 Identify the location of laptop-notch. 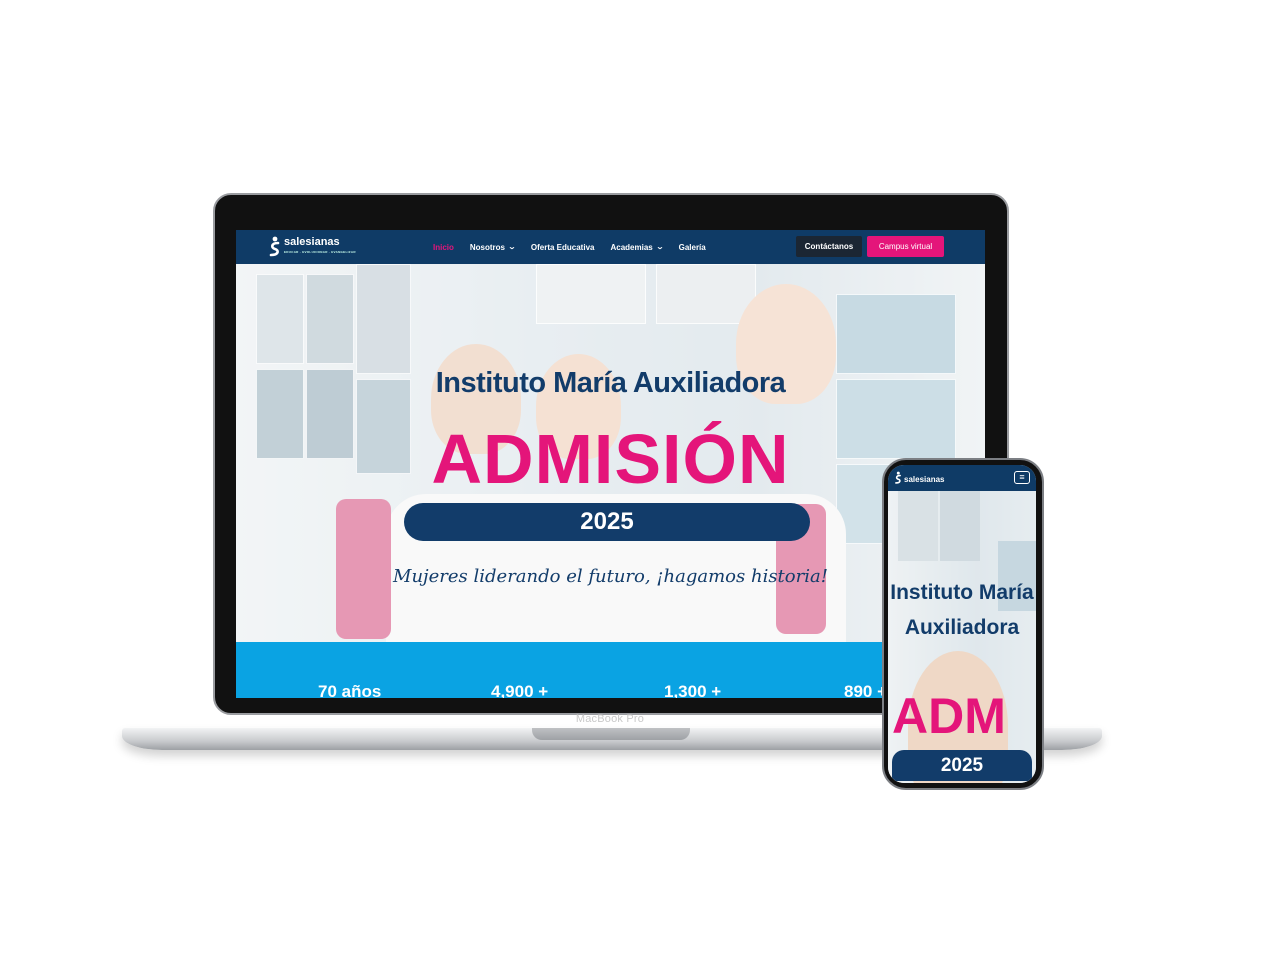
(611, 734).